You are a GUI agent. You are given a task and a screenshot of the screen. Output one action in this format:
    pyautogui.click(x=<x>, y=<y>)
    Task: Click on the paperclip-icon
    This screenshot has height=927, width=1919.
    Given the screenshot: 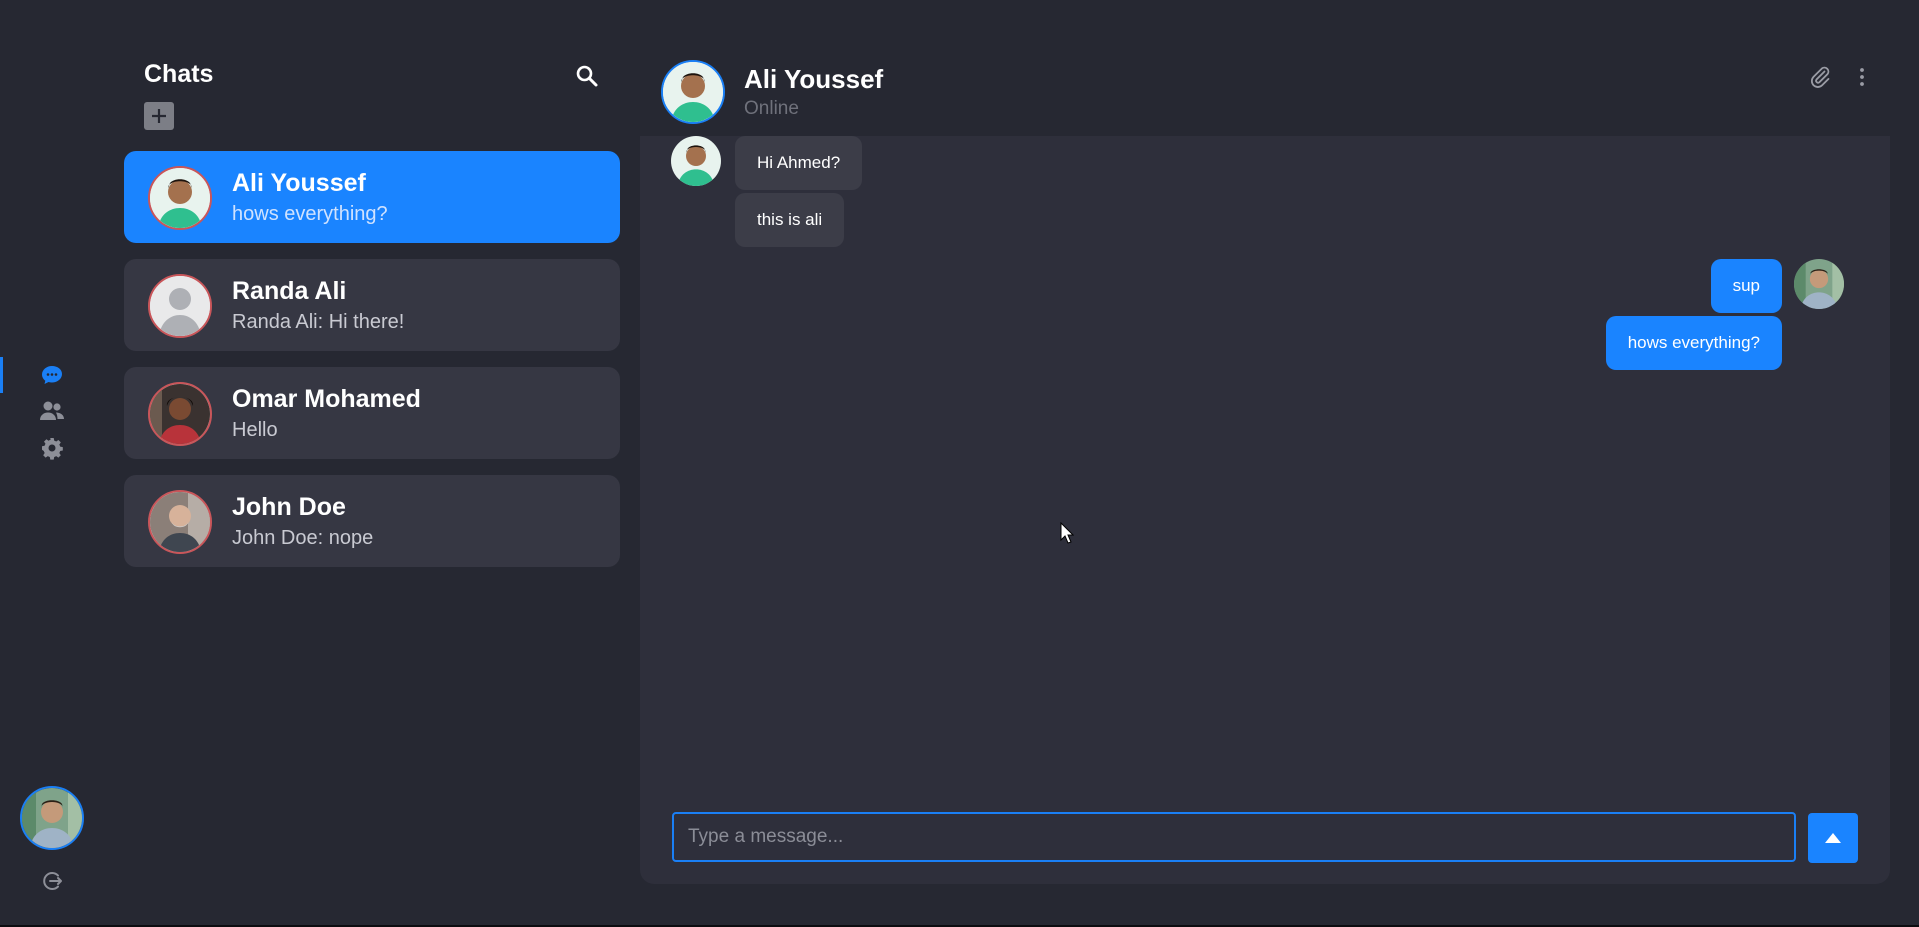 What is the action you would take?
    pyautogui.click(x=1820, y=77)
    